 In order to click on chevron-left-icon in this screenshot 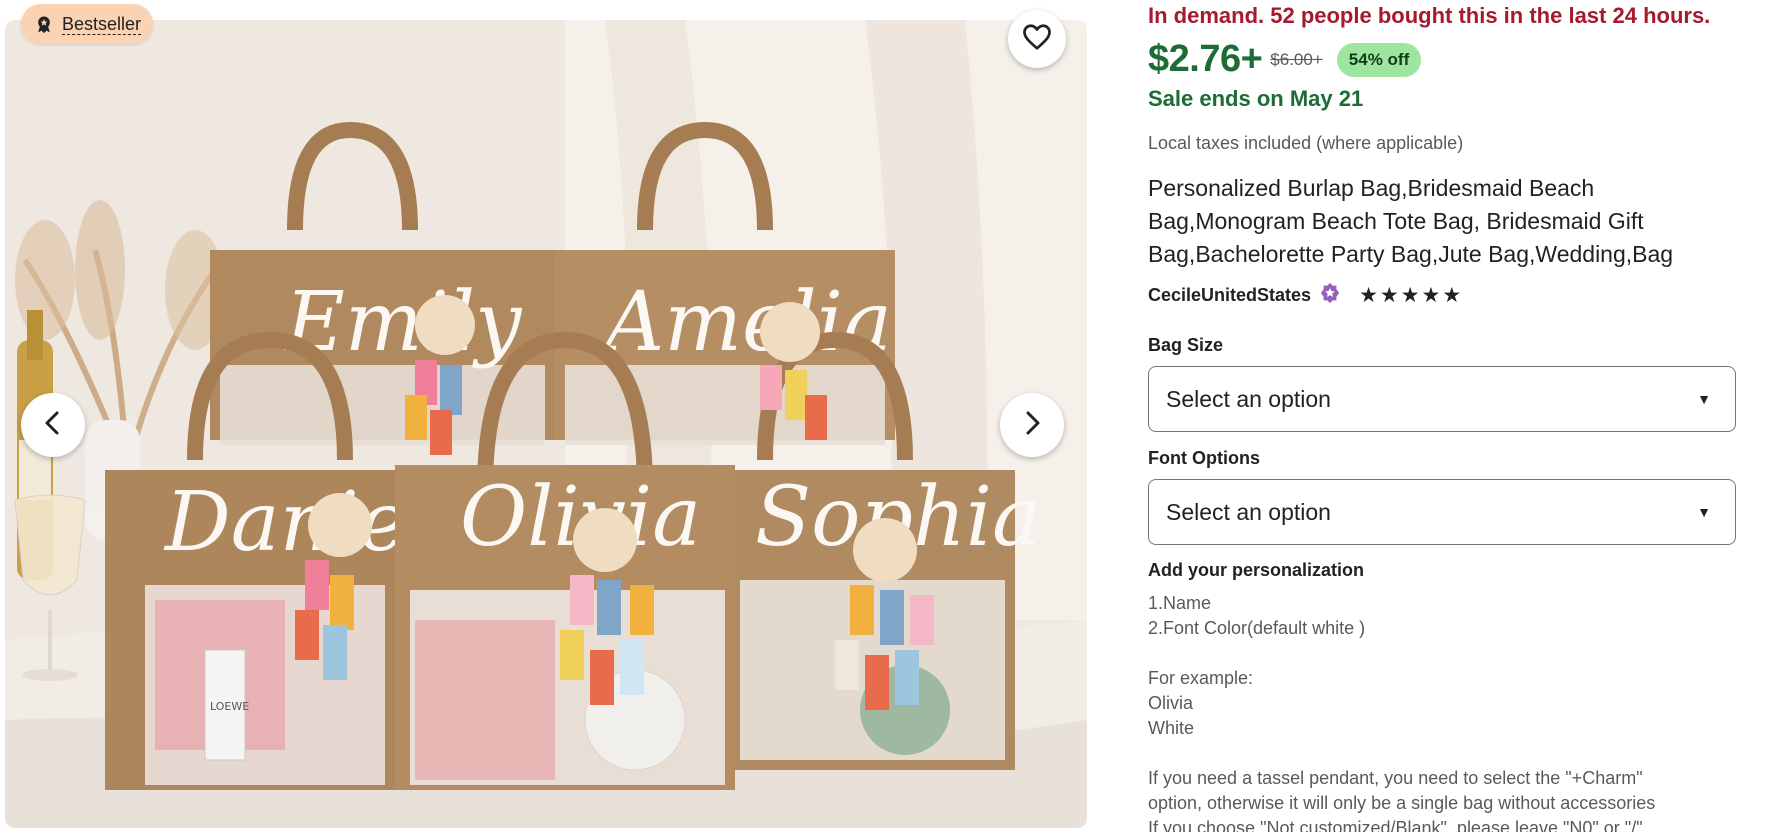, I will do `click(53, 425)`.